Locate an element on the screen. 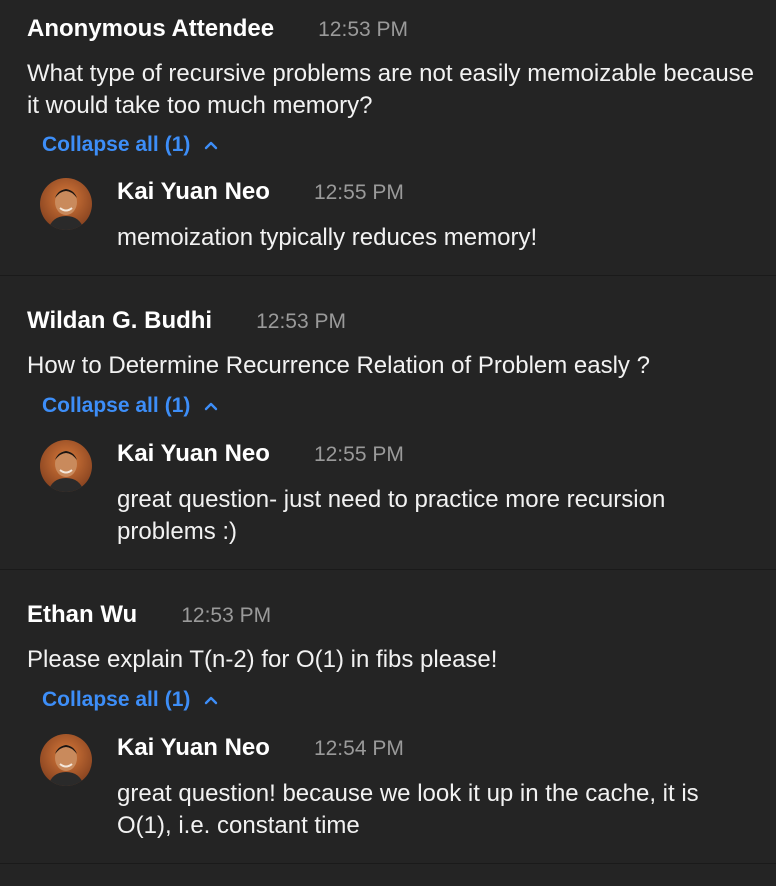 The height and width of the screenshot is (886, 776). question-header: Wildan G. Budhi 12:53 PM is located at coordinates (186, 321).